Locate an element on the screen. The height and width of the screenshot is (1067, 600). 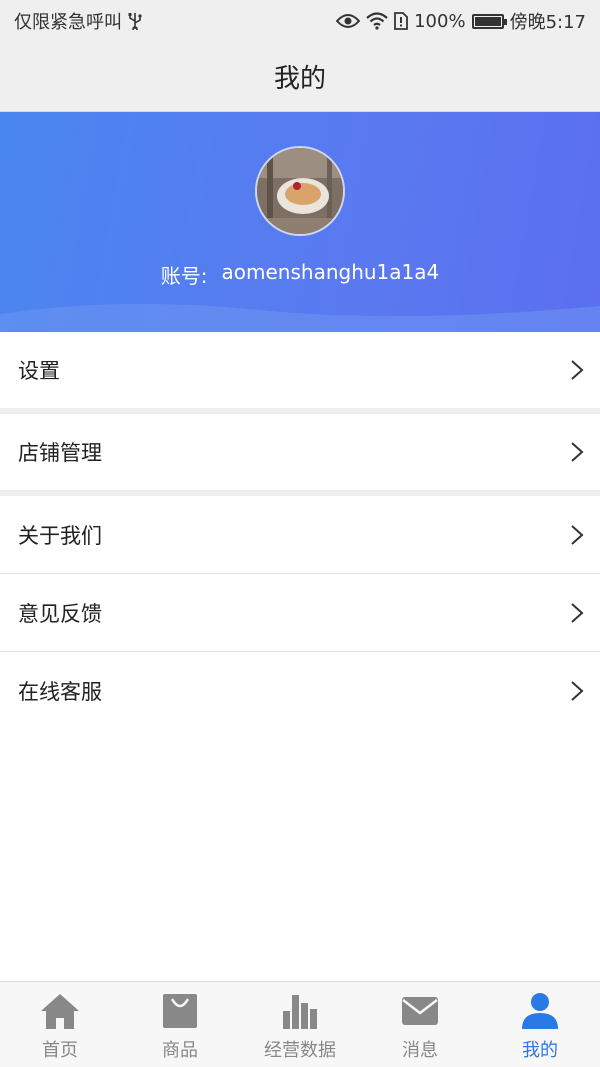
tab-messages: 消息 is located at coordinates (420, 1024).